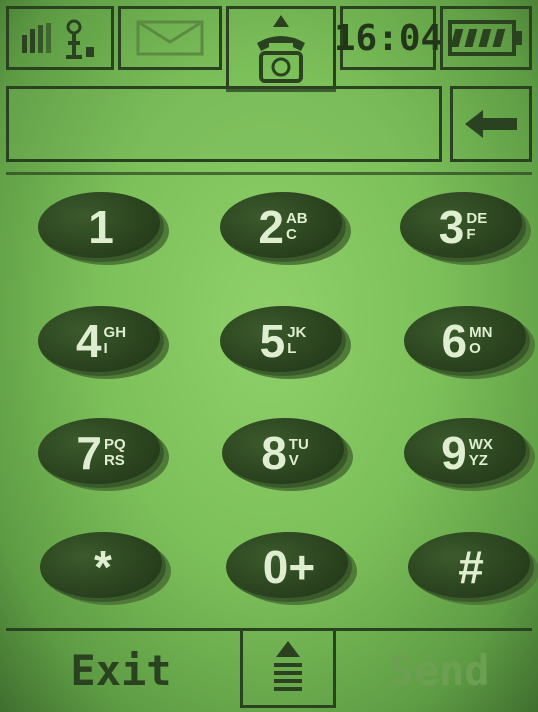 Image resolution: width=538 pixels, height=712 pixels. I want to click on key-letters: TU V, so click(299, 453).